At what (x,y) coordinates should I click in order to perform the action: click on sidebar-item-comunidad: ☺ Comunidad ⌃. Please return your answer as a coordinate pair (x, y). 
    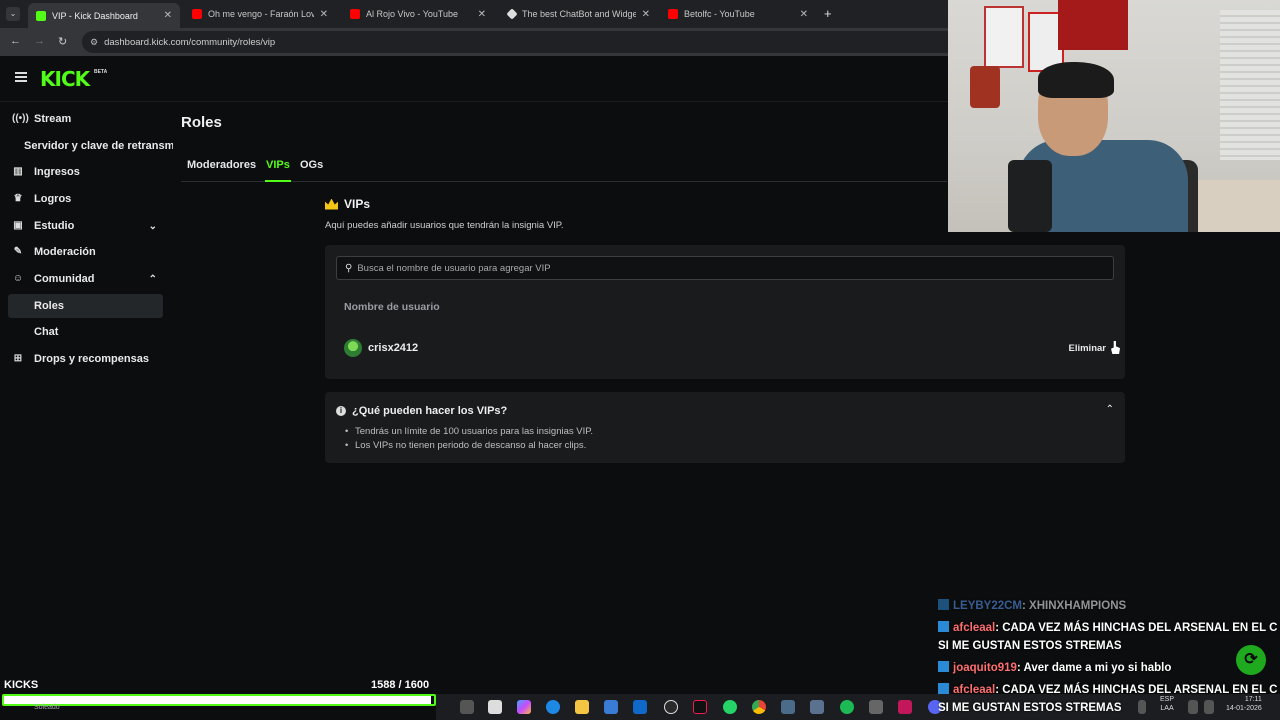
    Looking at the image, I should click on (85, 279).